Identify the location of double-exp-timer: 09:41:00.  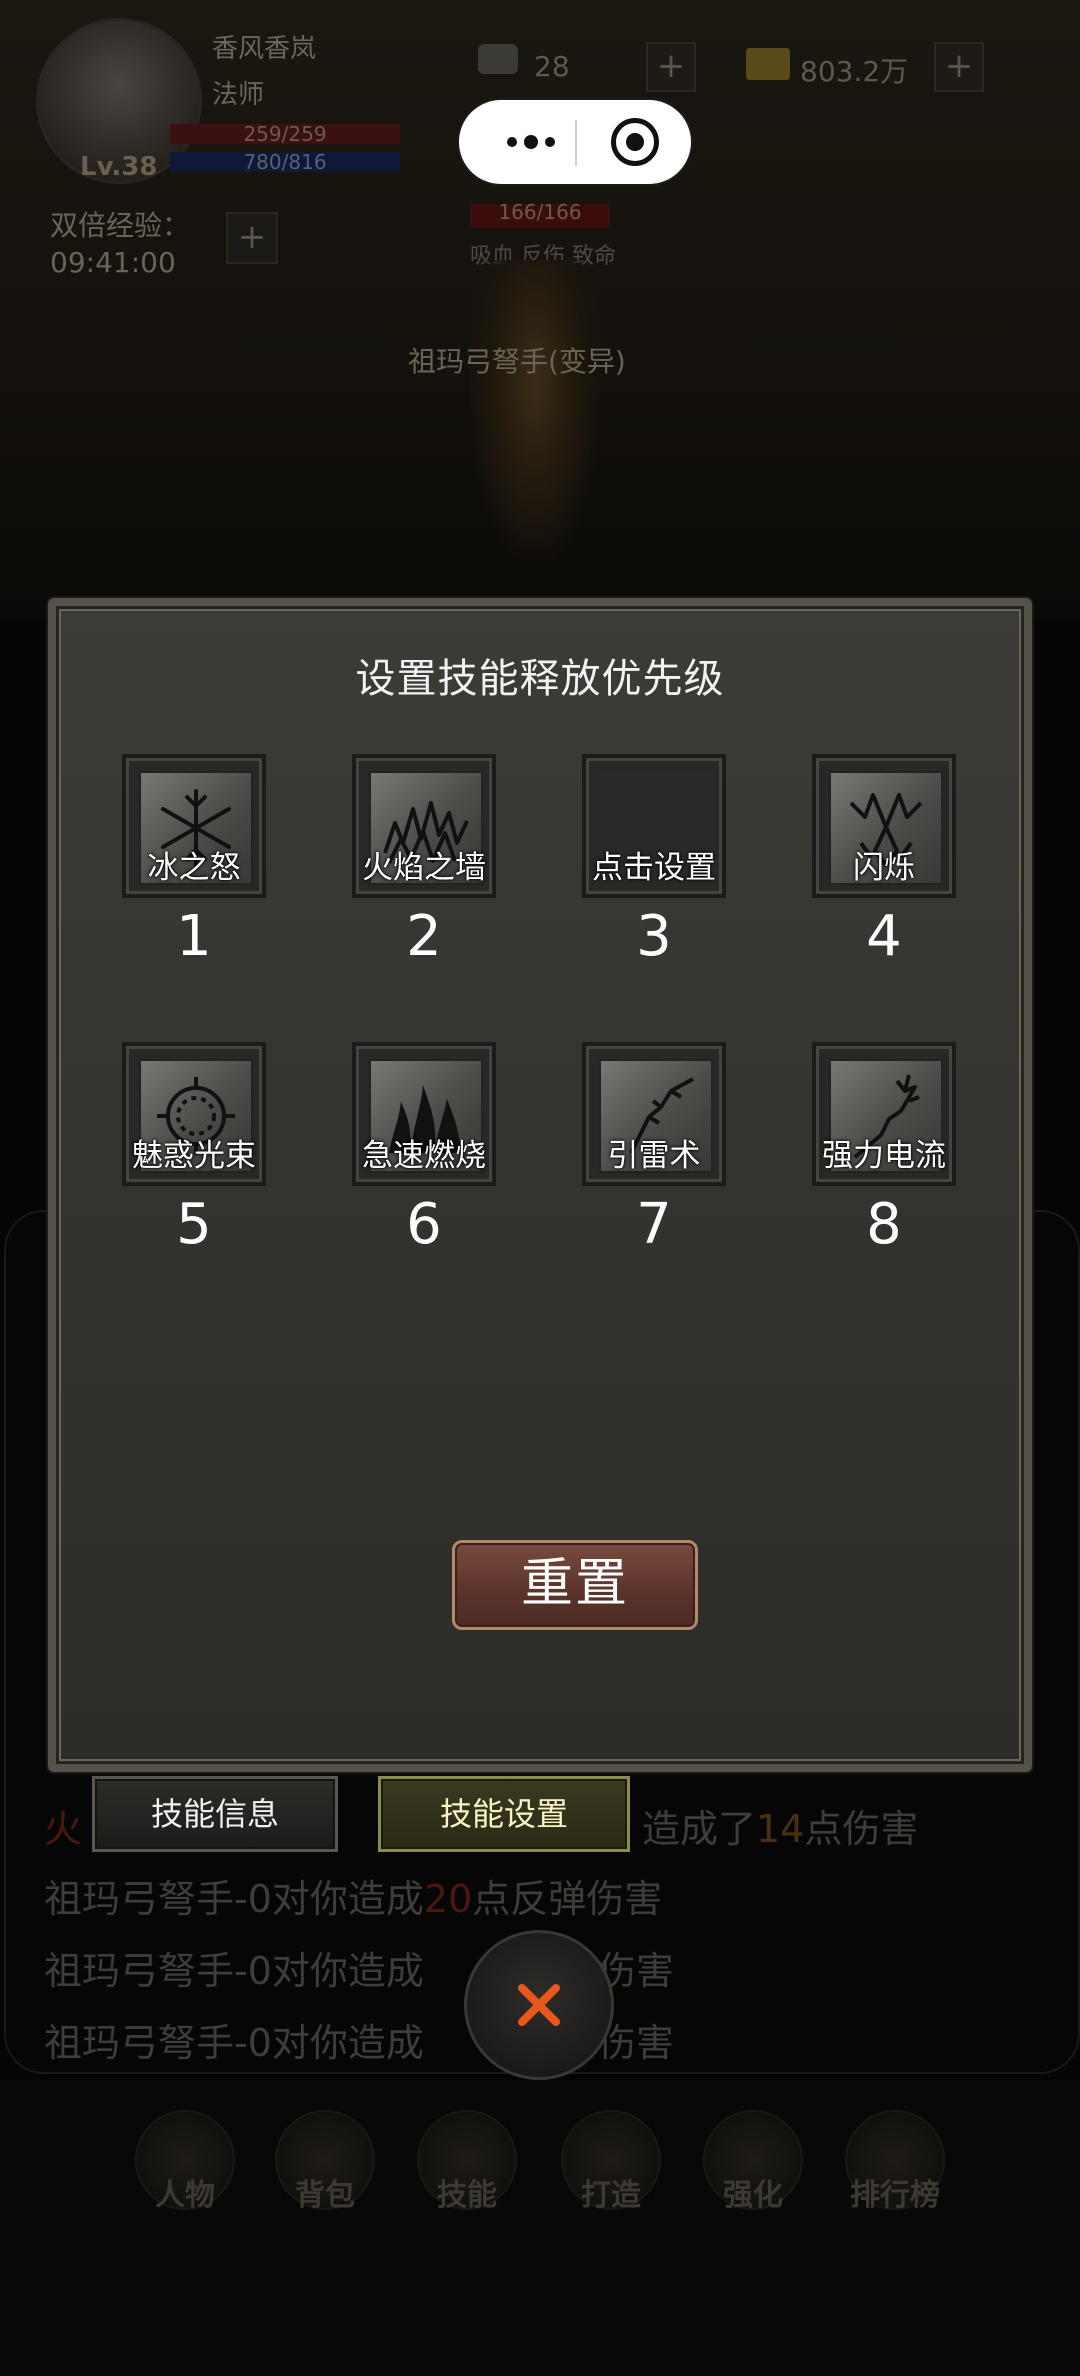
(113, 262).